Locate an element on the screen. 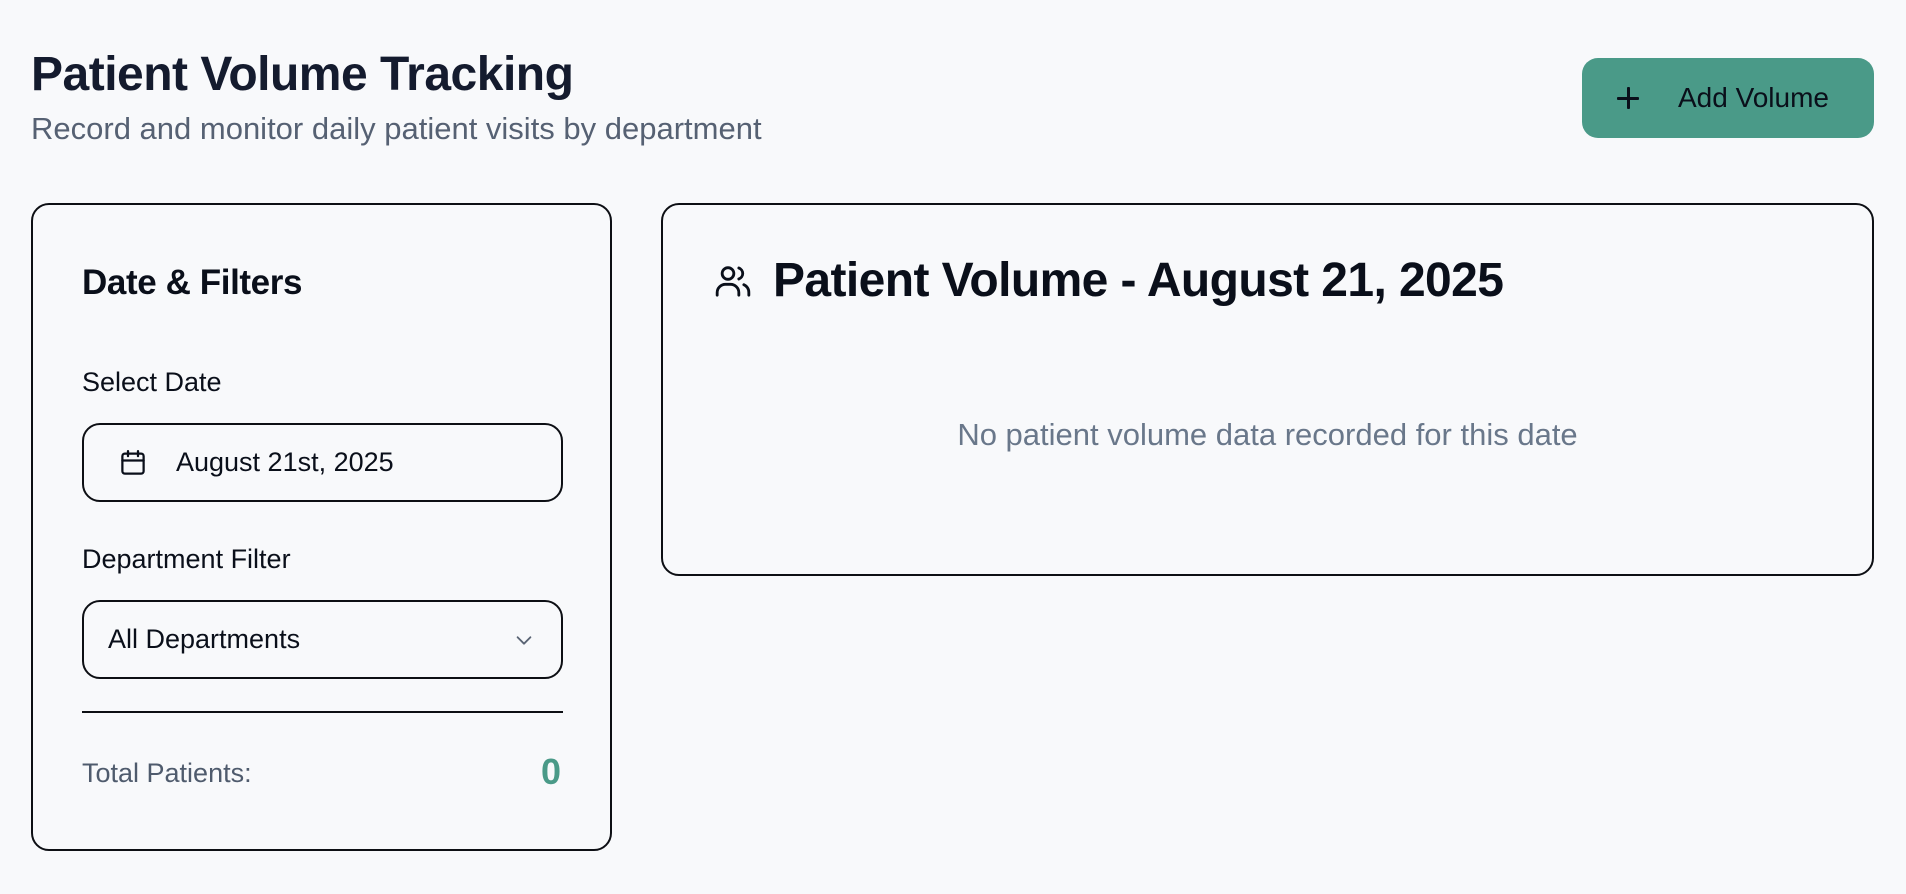  total-patients-label: Total Patients: is located at coordinates (167, 773).